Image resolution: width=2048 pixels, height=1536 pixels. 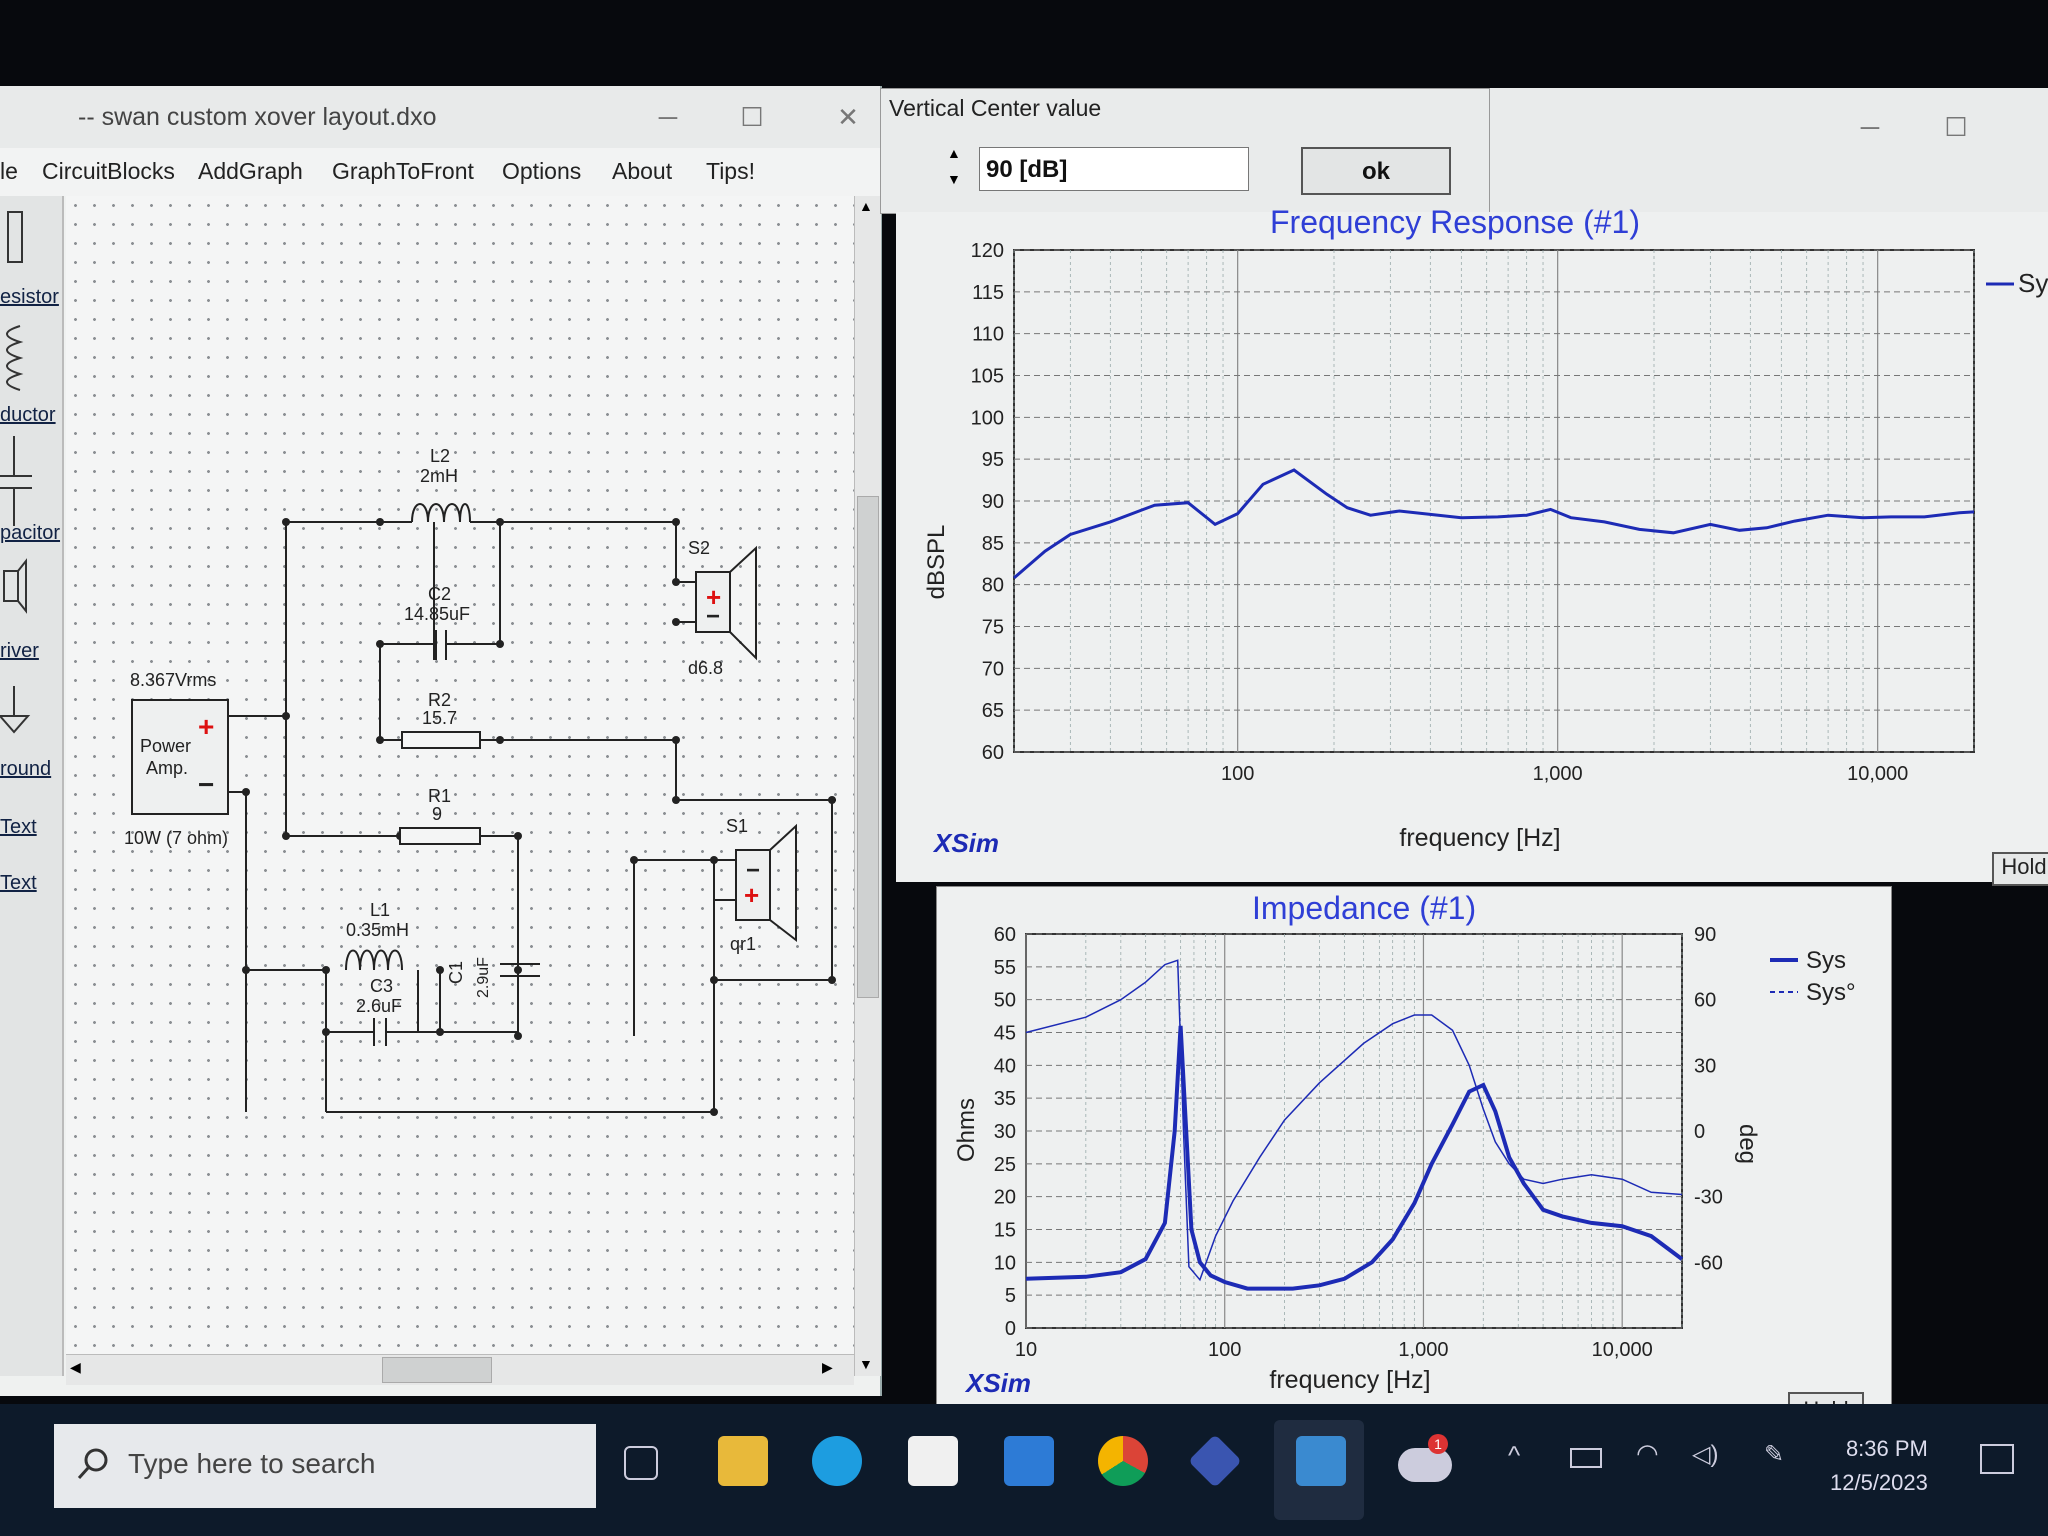 I want to click on vertical-center-input: 90 [dB], so click(x=1114, y=169).